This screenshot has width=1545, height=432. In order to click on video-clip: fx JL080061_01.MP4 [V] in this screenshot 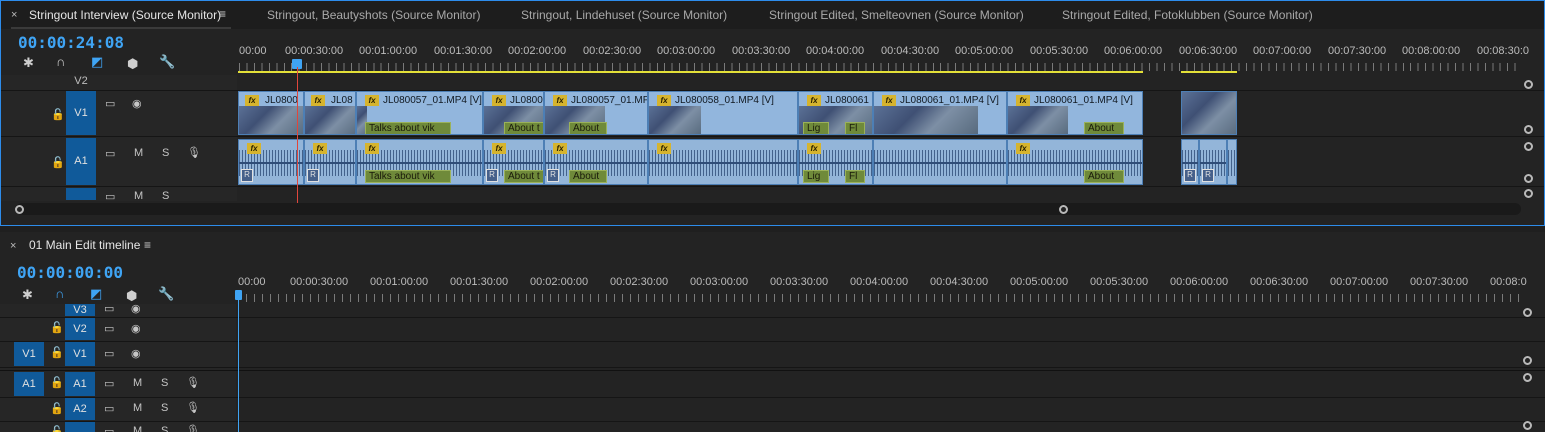, I will do `click(940, 113)`.